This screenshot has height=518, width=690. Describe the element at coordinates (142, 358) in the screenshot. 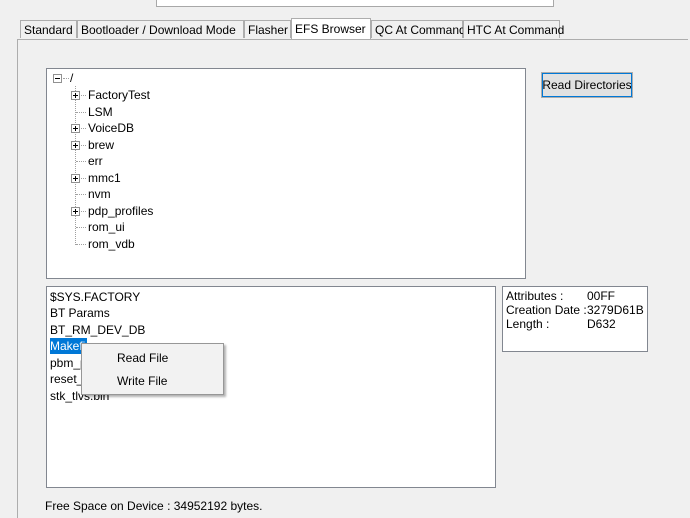

I see `menu-item-read-file: Read File` at that location.